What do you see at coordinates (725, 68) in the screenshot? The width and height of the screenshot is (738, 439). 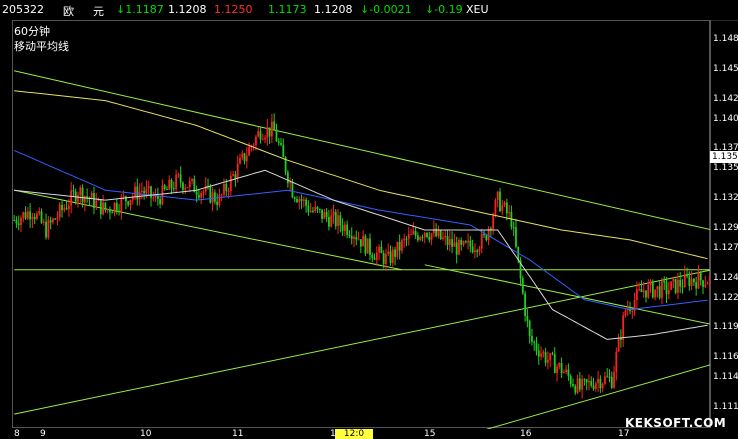 I see `price-tick-label: 1.145` at bounding box center [725, 68].